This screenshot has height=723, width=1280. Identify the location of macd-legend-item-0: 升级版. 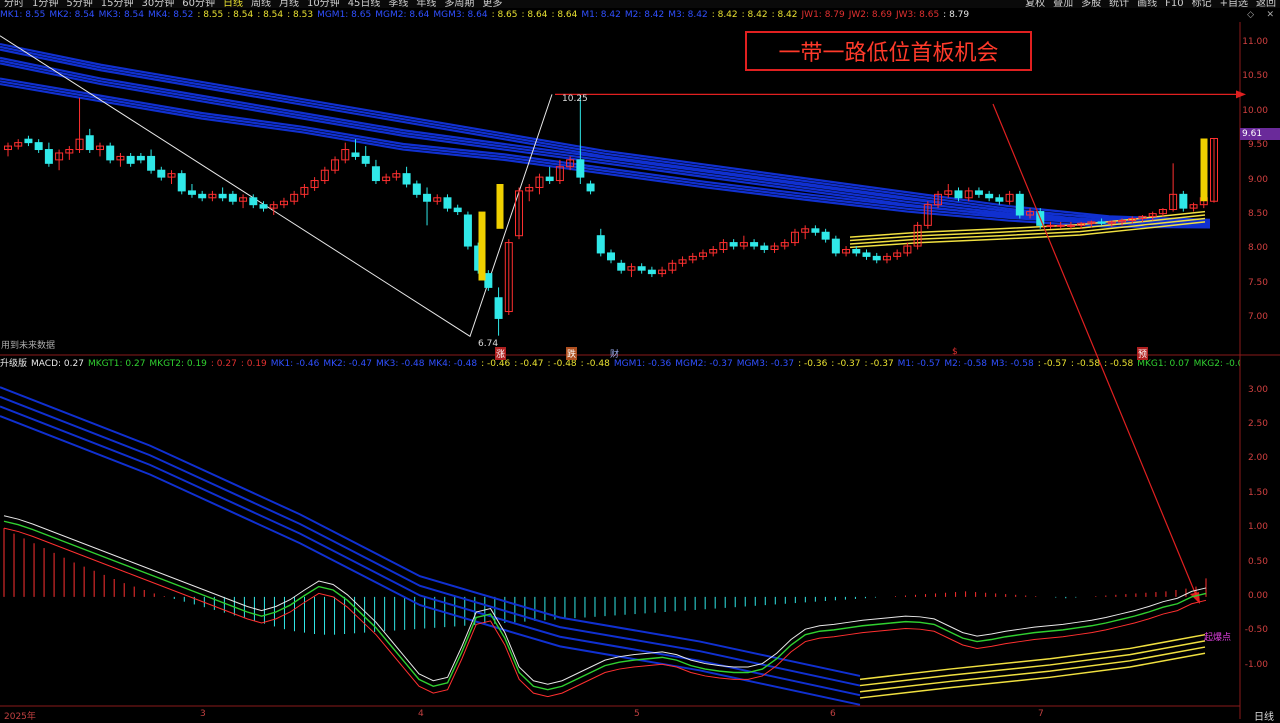
(14, 364).